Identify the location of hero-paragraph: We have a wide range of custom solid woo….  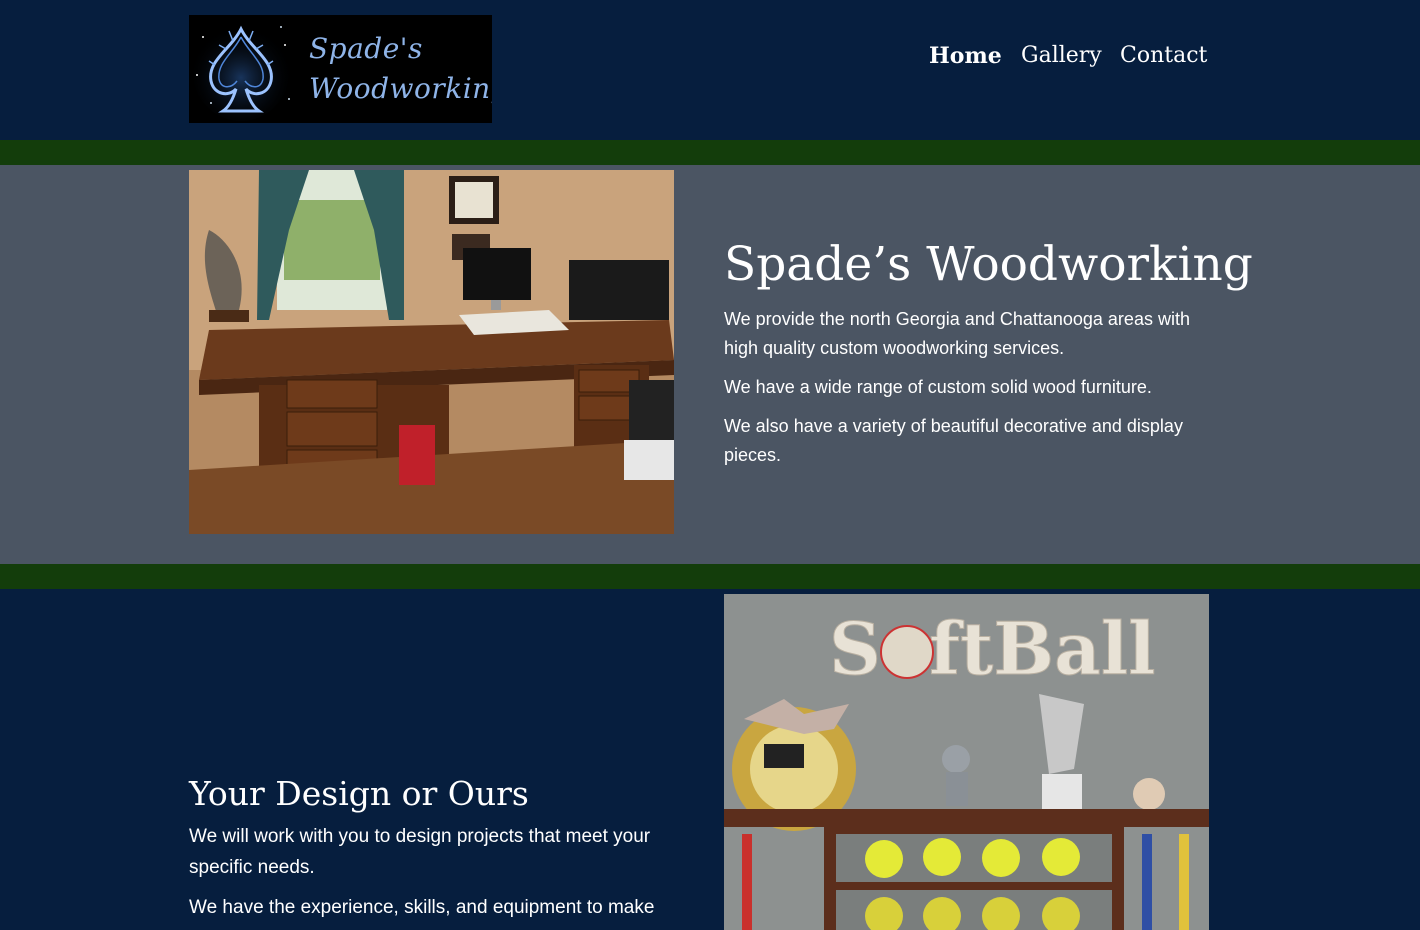
(938, 387).